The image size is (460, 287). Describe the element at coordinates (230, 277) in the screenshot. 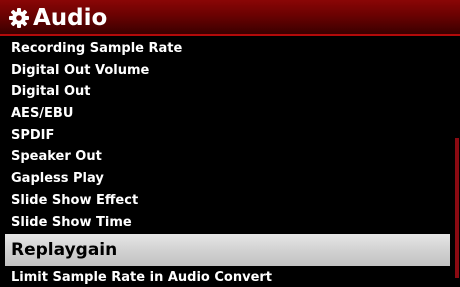

I see `menu-item-limit-sample-rate: Limit Sample Rate in Audio Convert` at that location.